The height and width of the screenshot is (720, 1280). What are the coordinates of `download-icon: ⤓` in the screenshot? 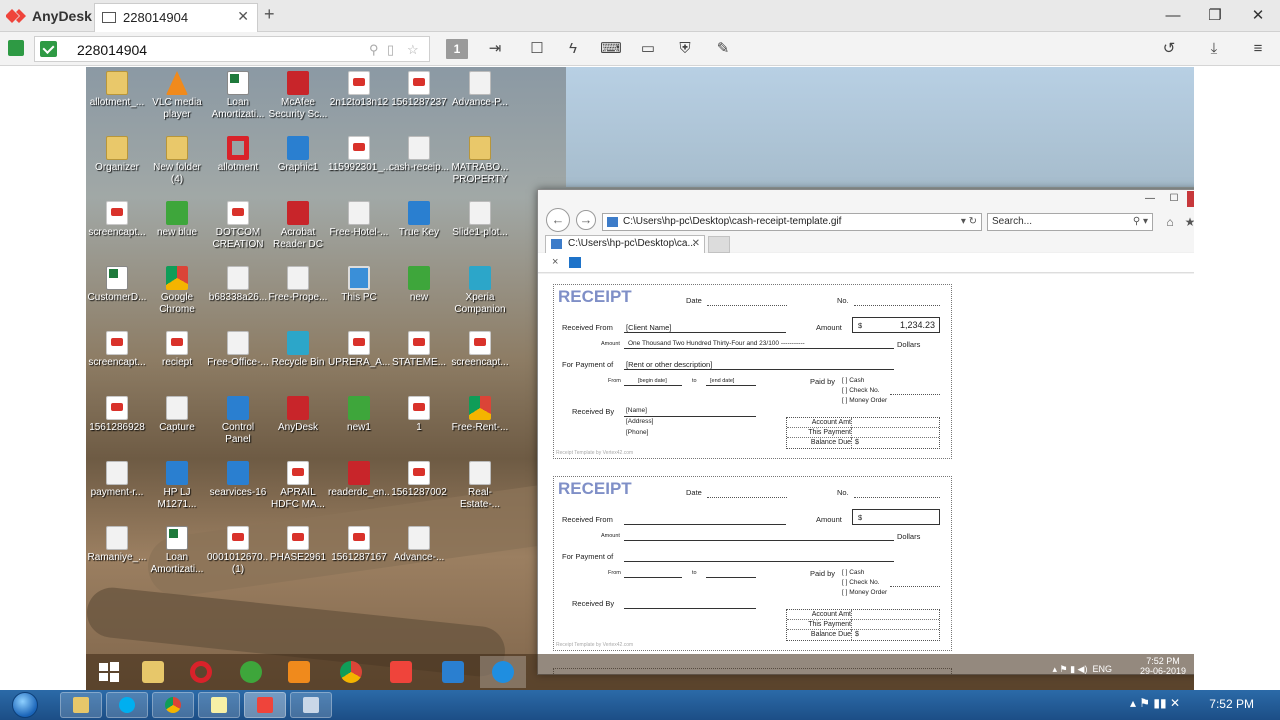 It's located at (1214, 49).